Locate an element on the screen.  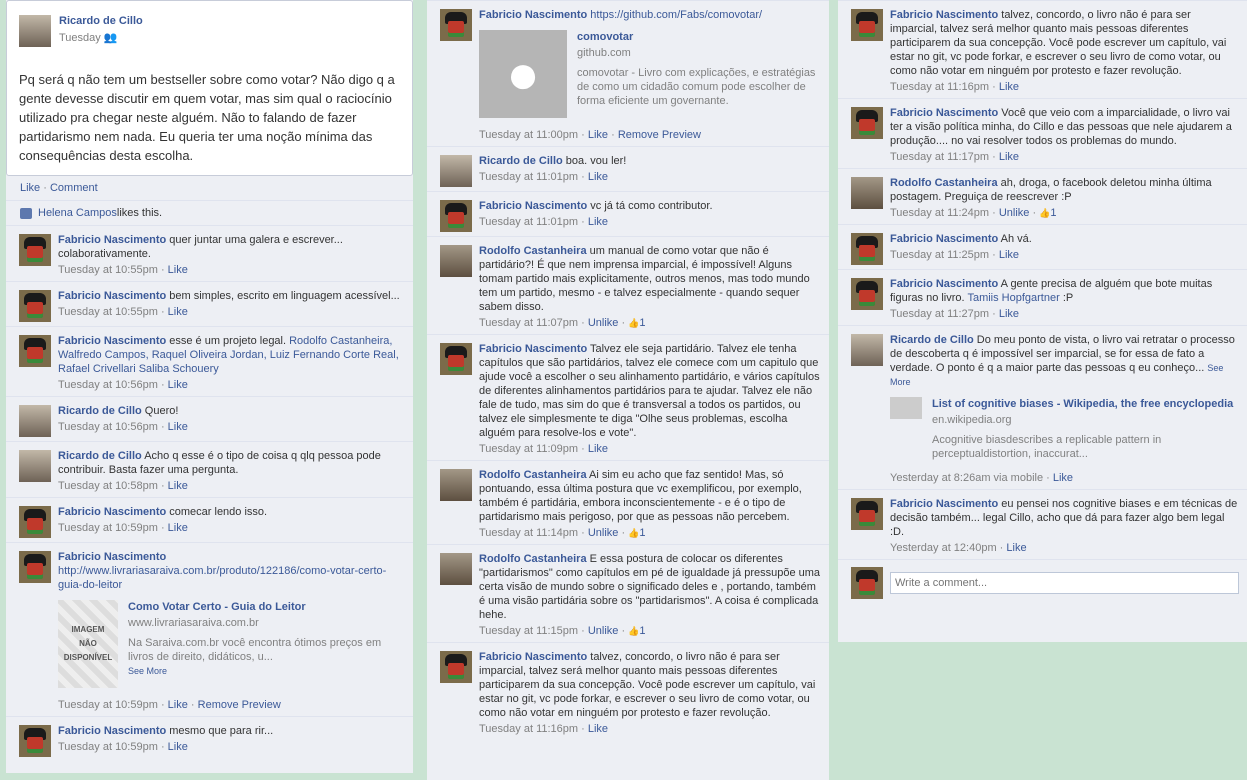
comment-time: Yesterday at 8:26am via mobile is located at coordinates (966, 478).